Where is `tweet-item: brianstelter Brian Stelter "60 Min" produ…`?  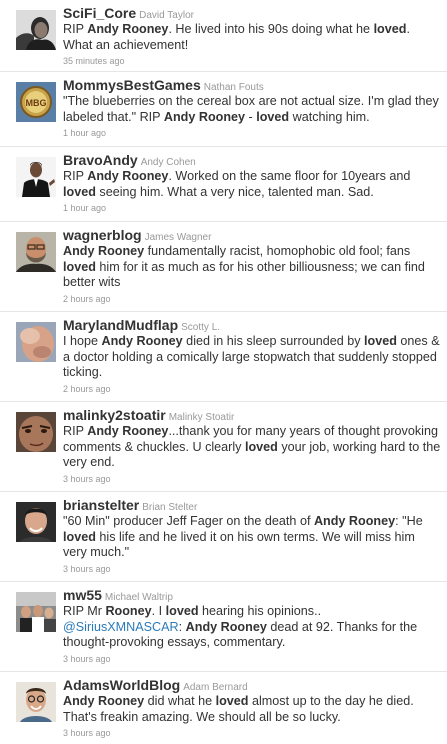
tweet-item: brianstelter Brian Stelter "60 Min" produ… is located at coordinates (223, 537).